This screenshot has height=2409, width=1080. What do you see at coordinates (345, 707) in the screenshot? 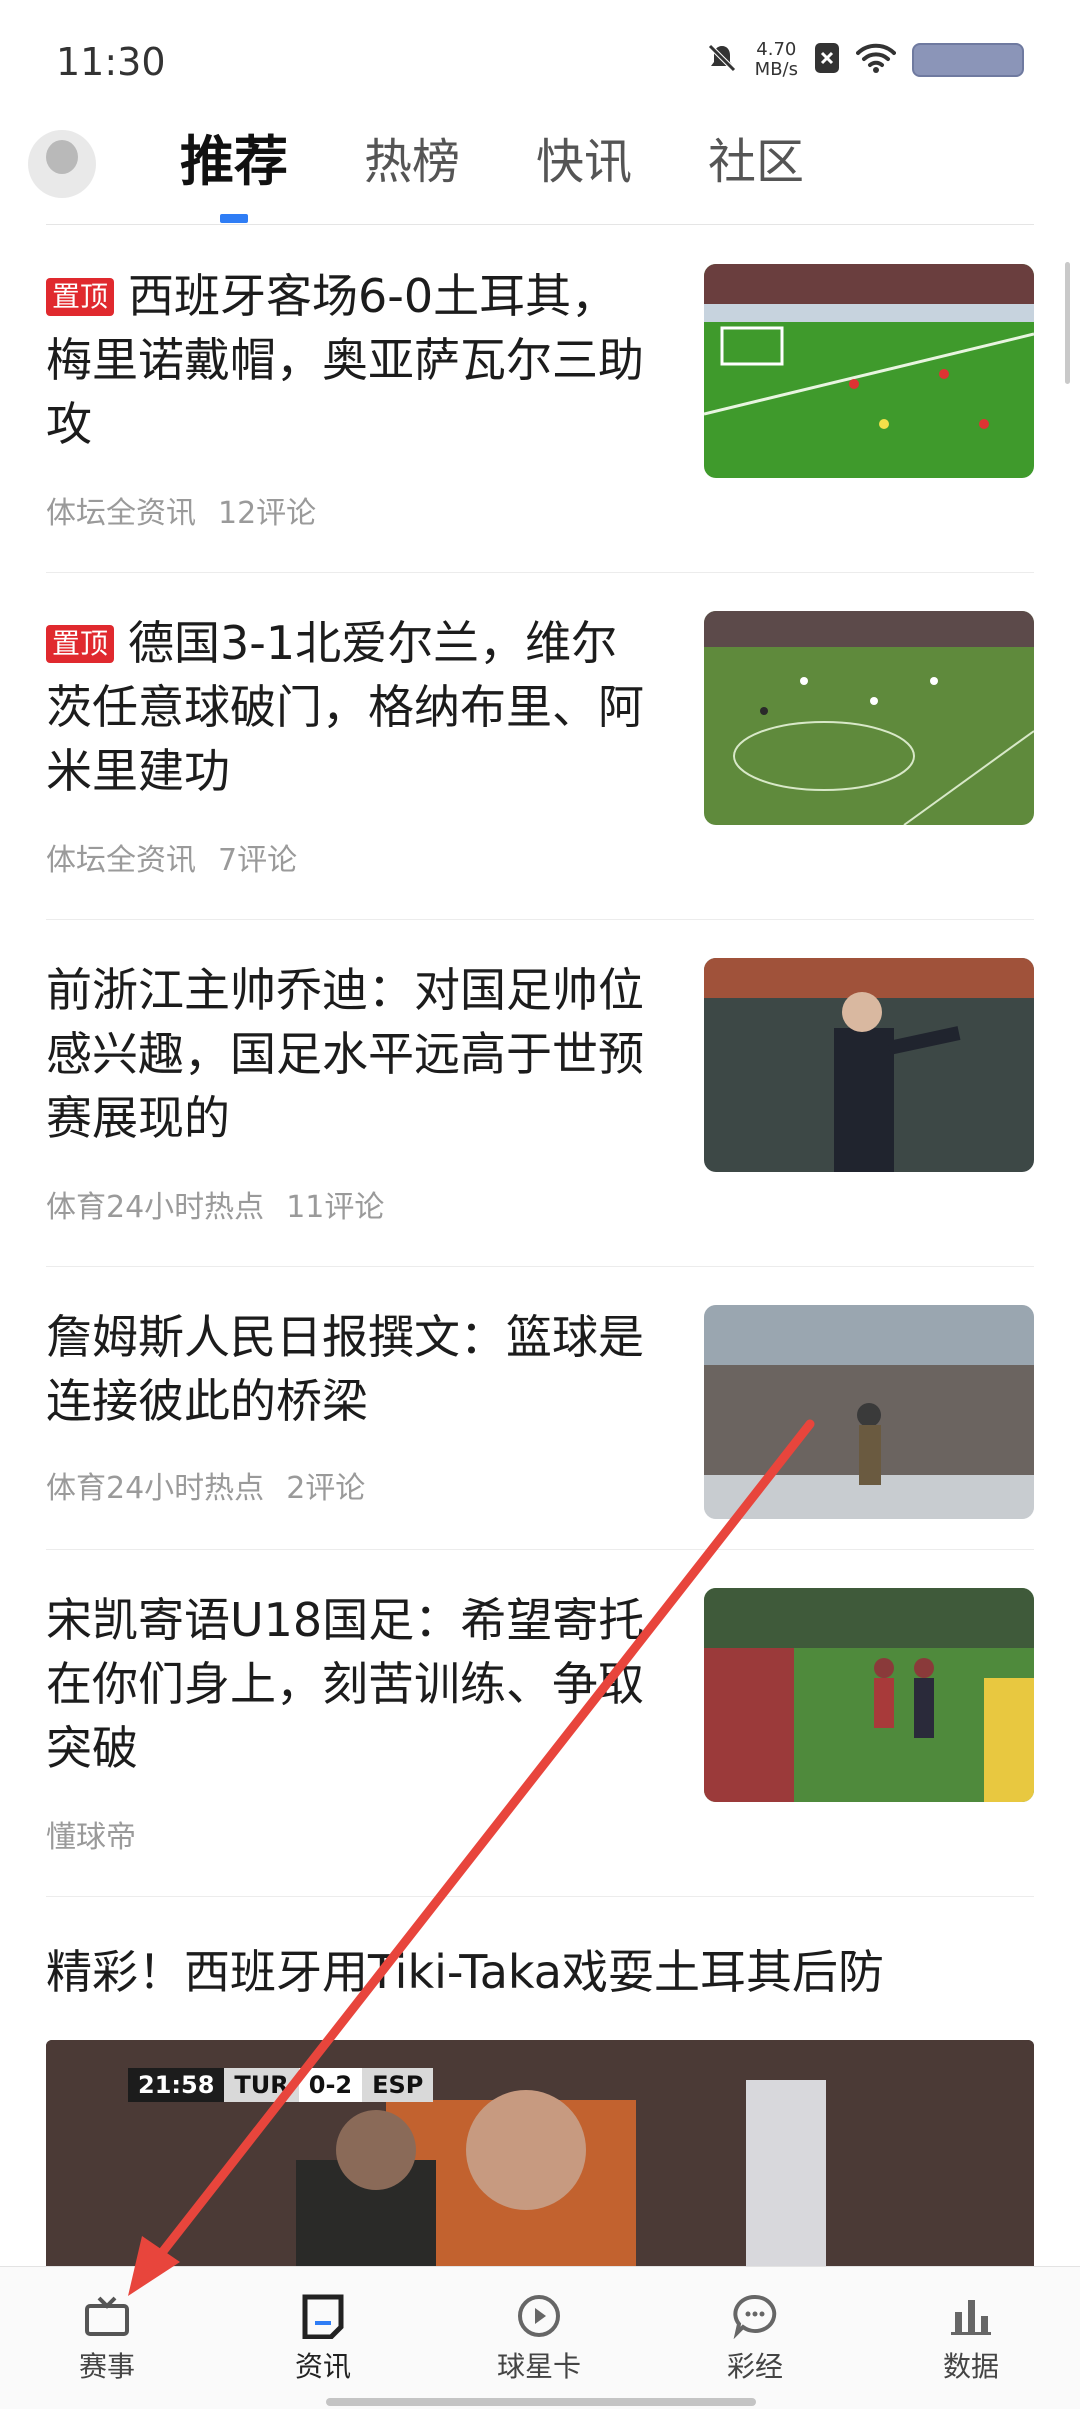
I see `news-title-text: 德国3-1北爱尔兰，维尔茨任意球破门，格纳布里、阿米里建功` at bounding box center [345, 707].